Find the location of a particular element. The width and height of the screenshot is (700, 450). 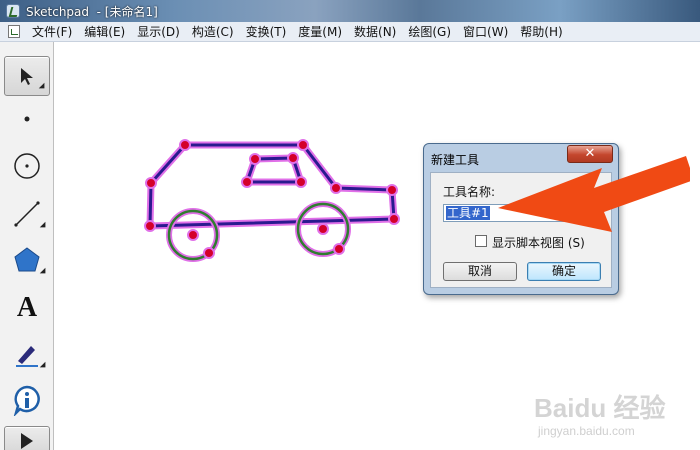

point-tool-icon is located at coordinates (27, 119).